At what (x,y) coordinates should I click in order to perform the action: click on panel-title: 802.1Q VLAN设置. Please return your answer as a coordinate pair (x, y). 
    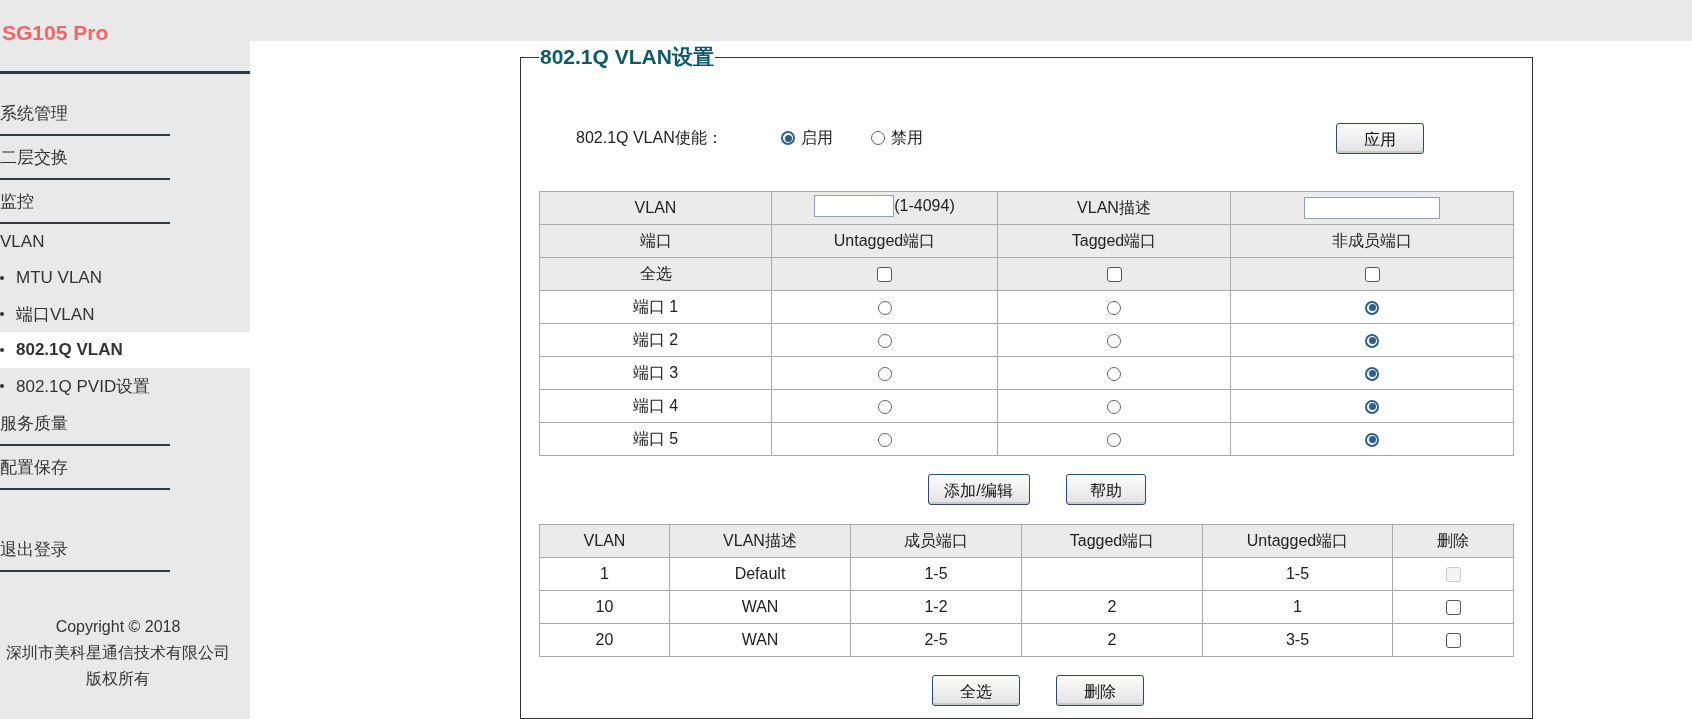
    Looking at the image, I should click on (627, 57).